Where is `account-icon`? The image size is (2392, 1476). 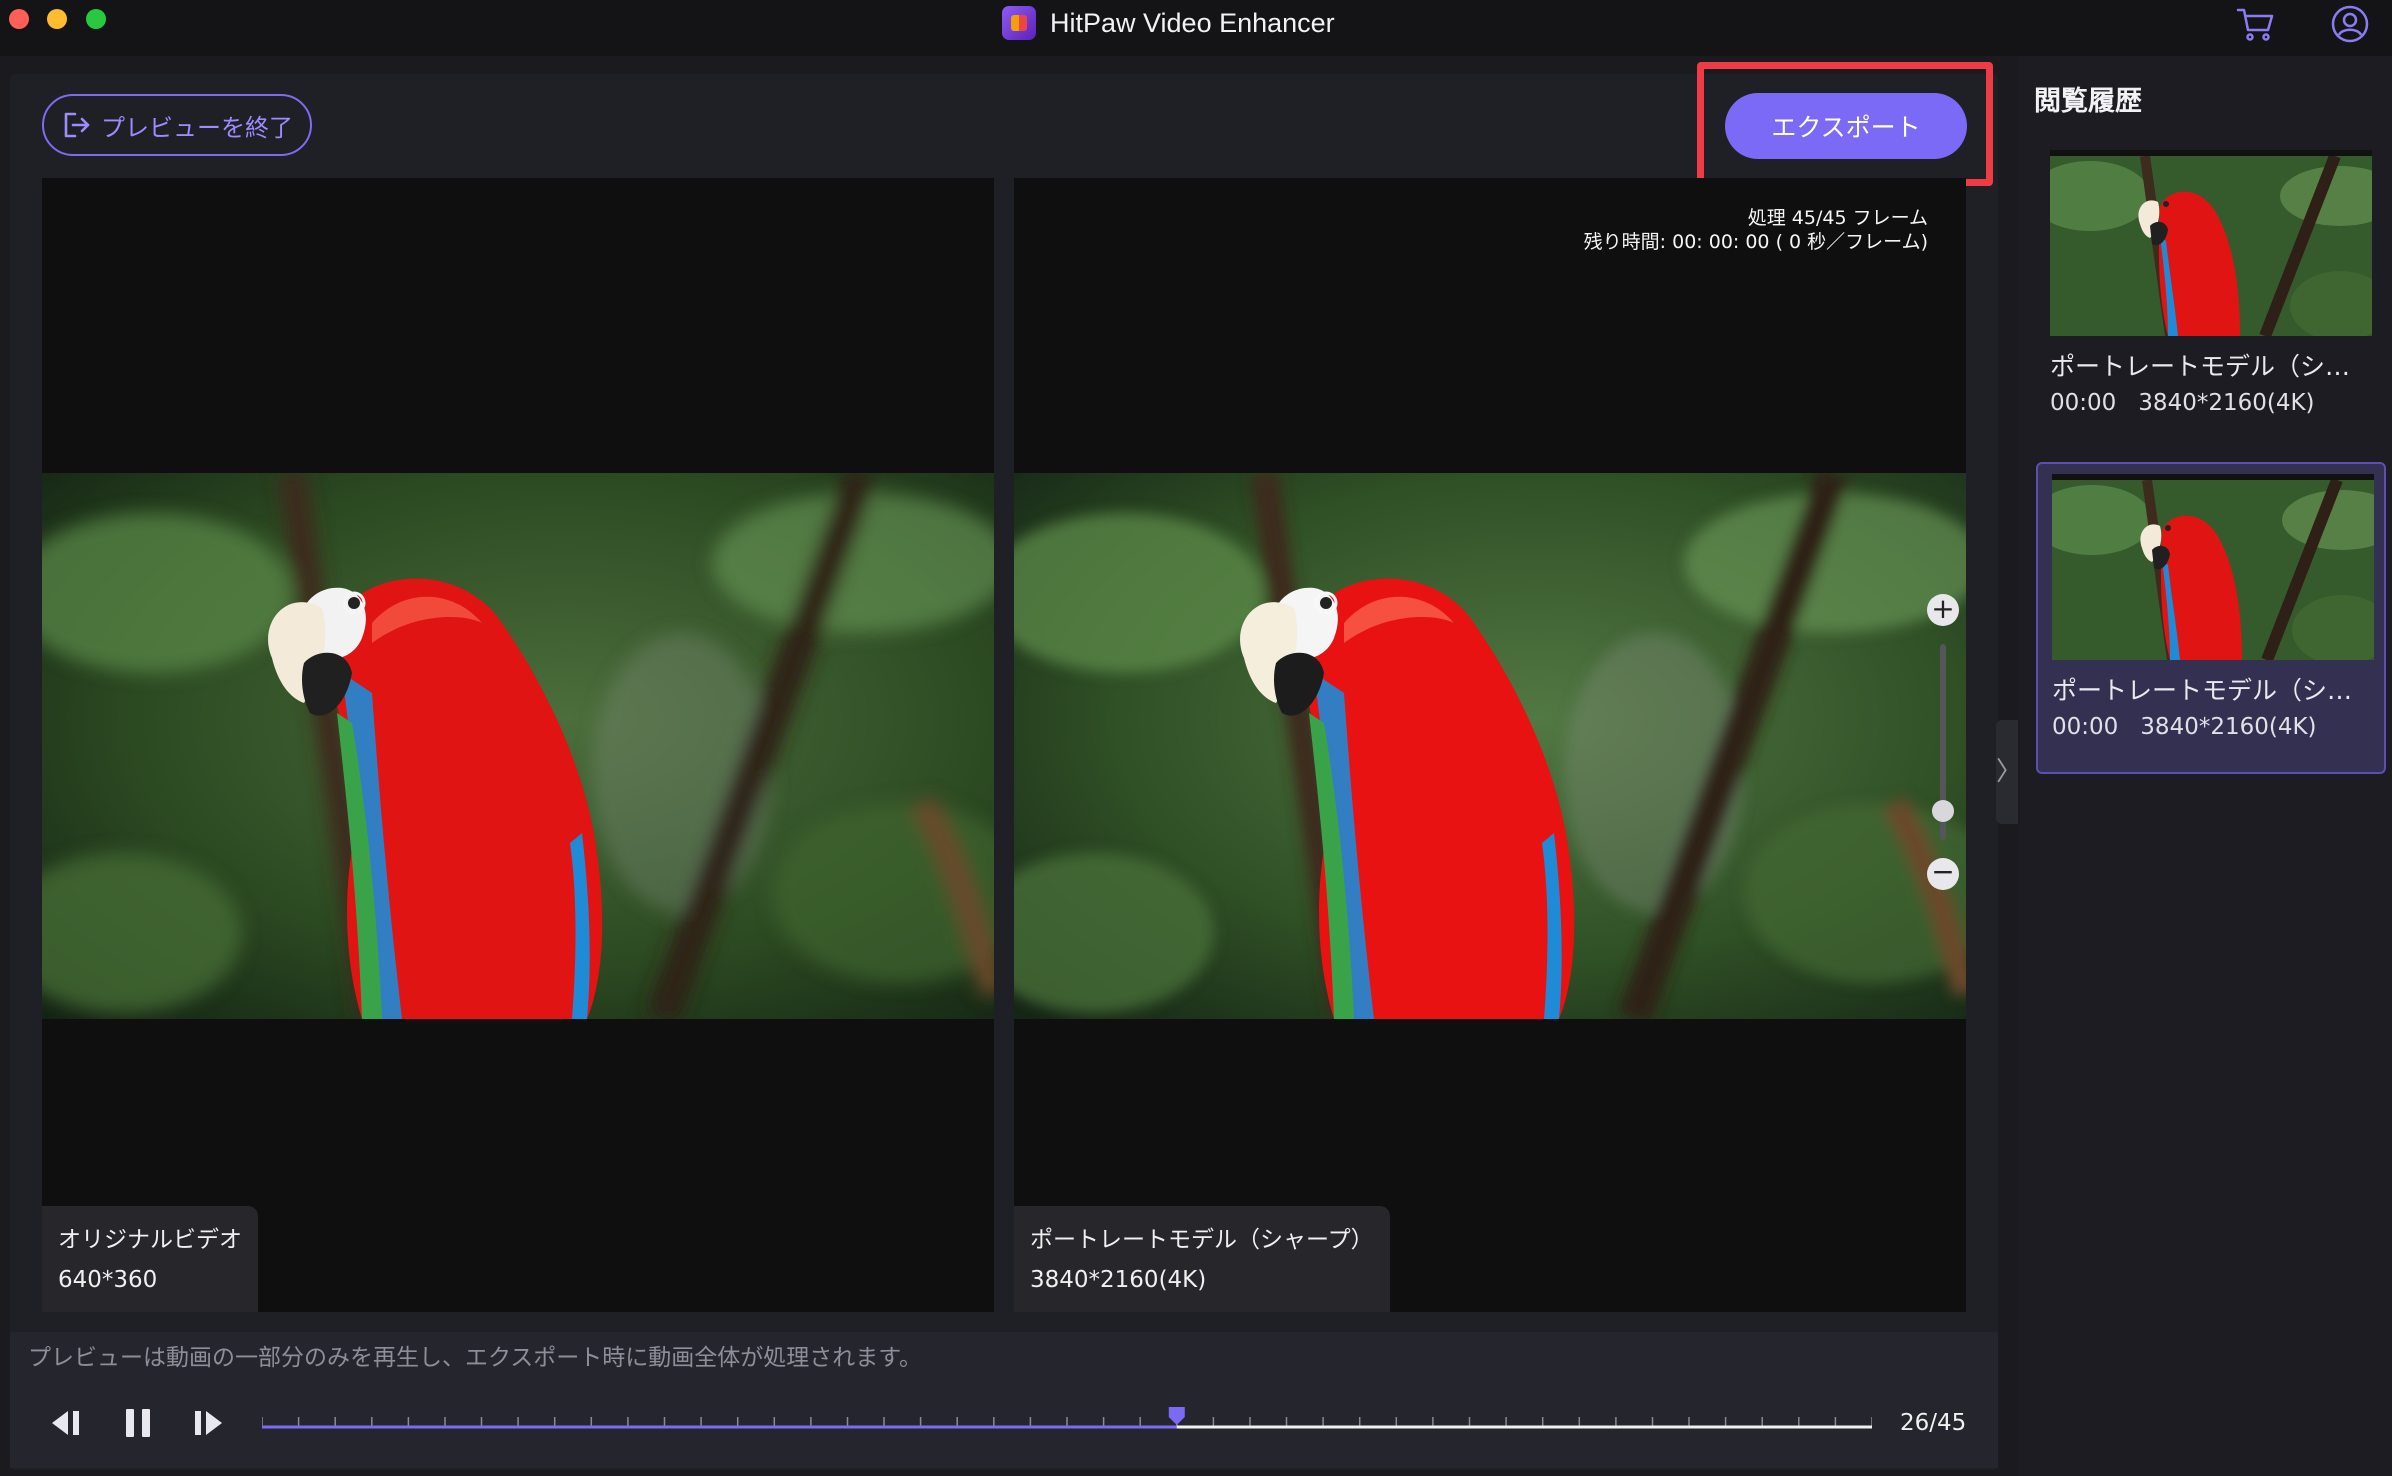
account-icon is located at coordinates (2350, 24).